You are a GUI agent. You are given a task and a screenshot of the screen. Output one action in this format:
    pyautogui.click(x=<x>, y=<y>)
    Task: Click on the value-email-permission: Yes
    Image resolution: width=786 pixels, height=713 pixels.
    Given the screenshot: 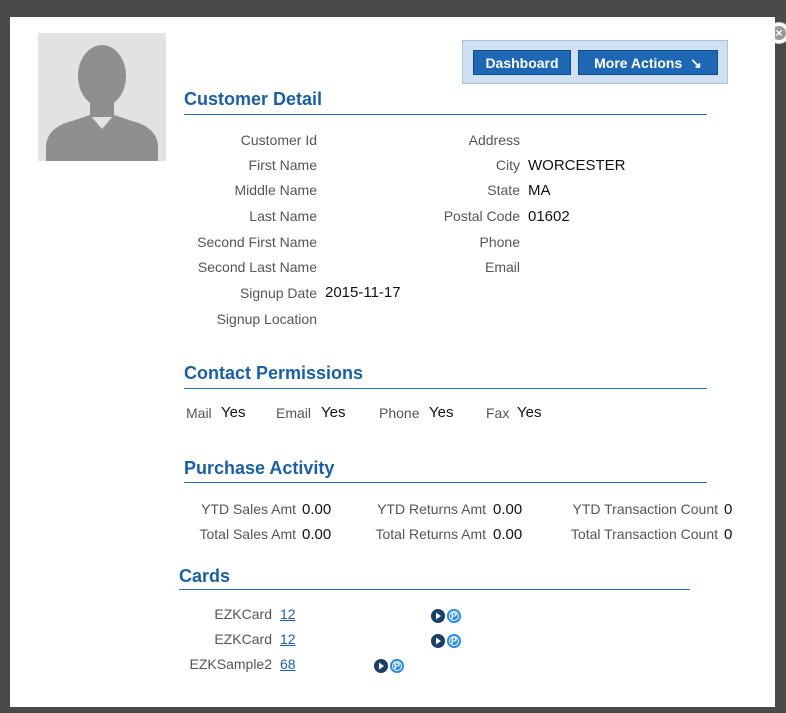 What is the action you would take?
    pyautogui.click(x=333, y=412)
    